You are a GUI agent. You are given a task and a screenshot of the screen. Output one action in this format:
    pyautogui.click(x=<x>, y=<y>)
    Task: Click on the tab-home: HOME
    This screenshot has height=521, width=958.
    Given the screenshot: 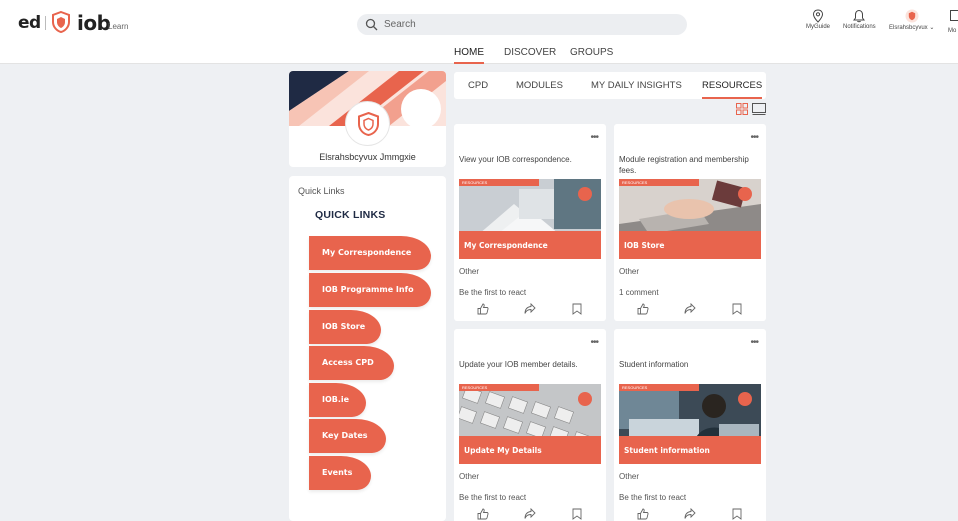 What is the action you would take?
    pyautogui.click(x=469, y=55)
    